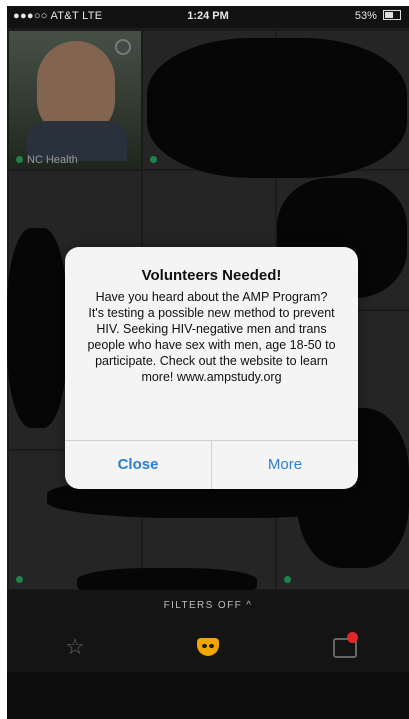 The height and width of the screenshot is (719, 409). I want to click on more-button: More, so click(285, 465).